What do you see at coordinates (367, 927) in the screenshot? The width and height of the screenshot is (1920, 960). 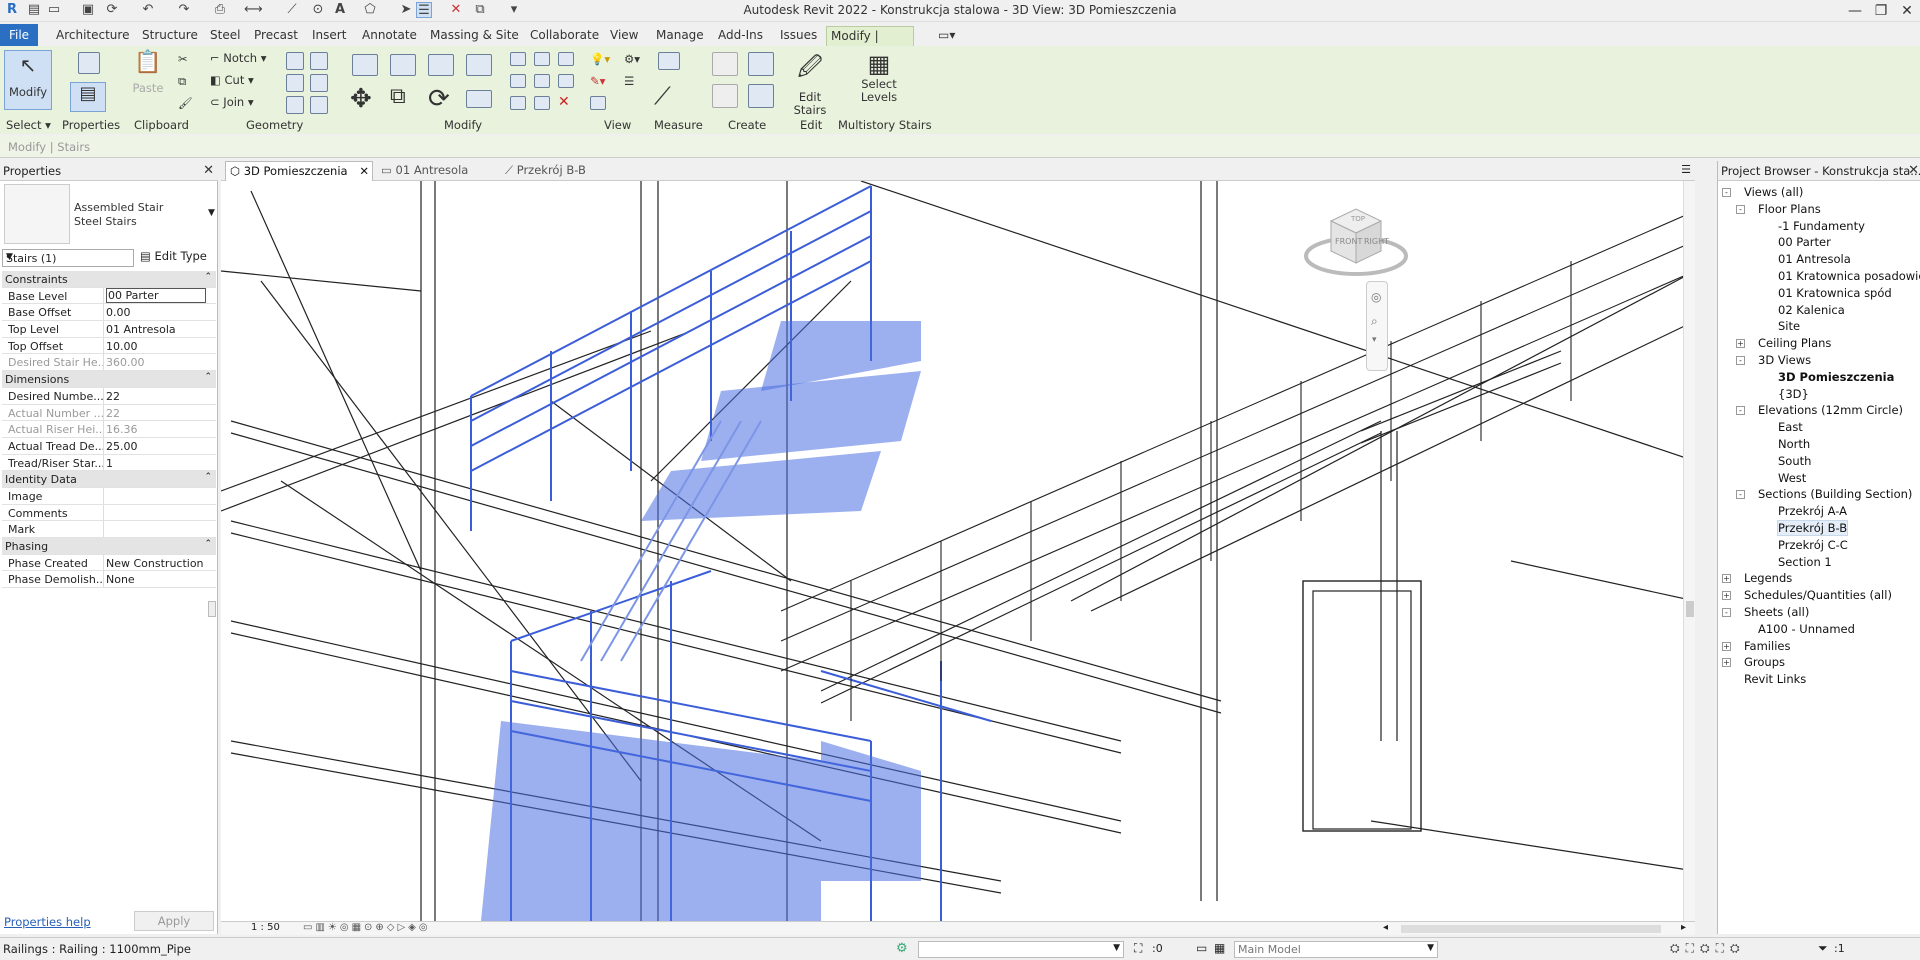 I see `view-control-icons: ▭▥☀◎▦⊙⊕◇▷◈◎` at bounding box center [367, 927].